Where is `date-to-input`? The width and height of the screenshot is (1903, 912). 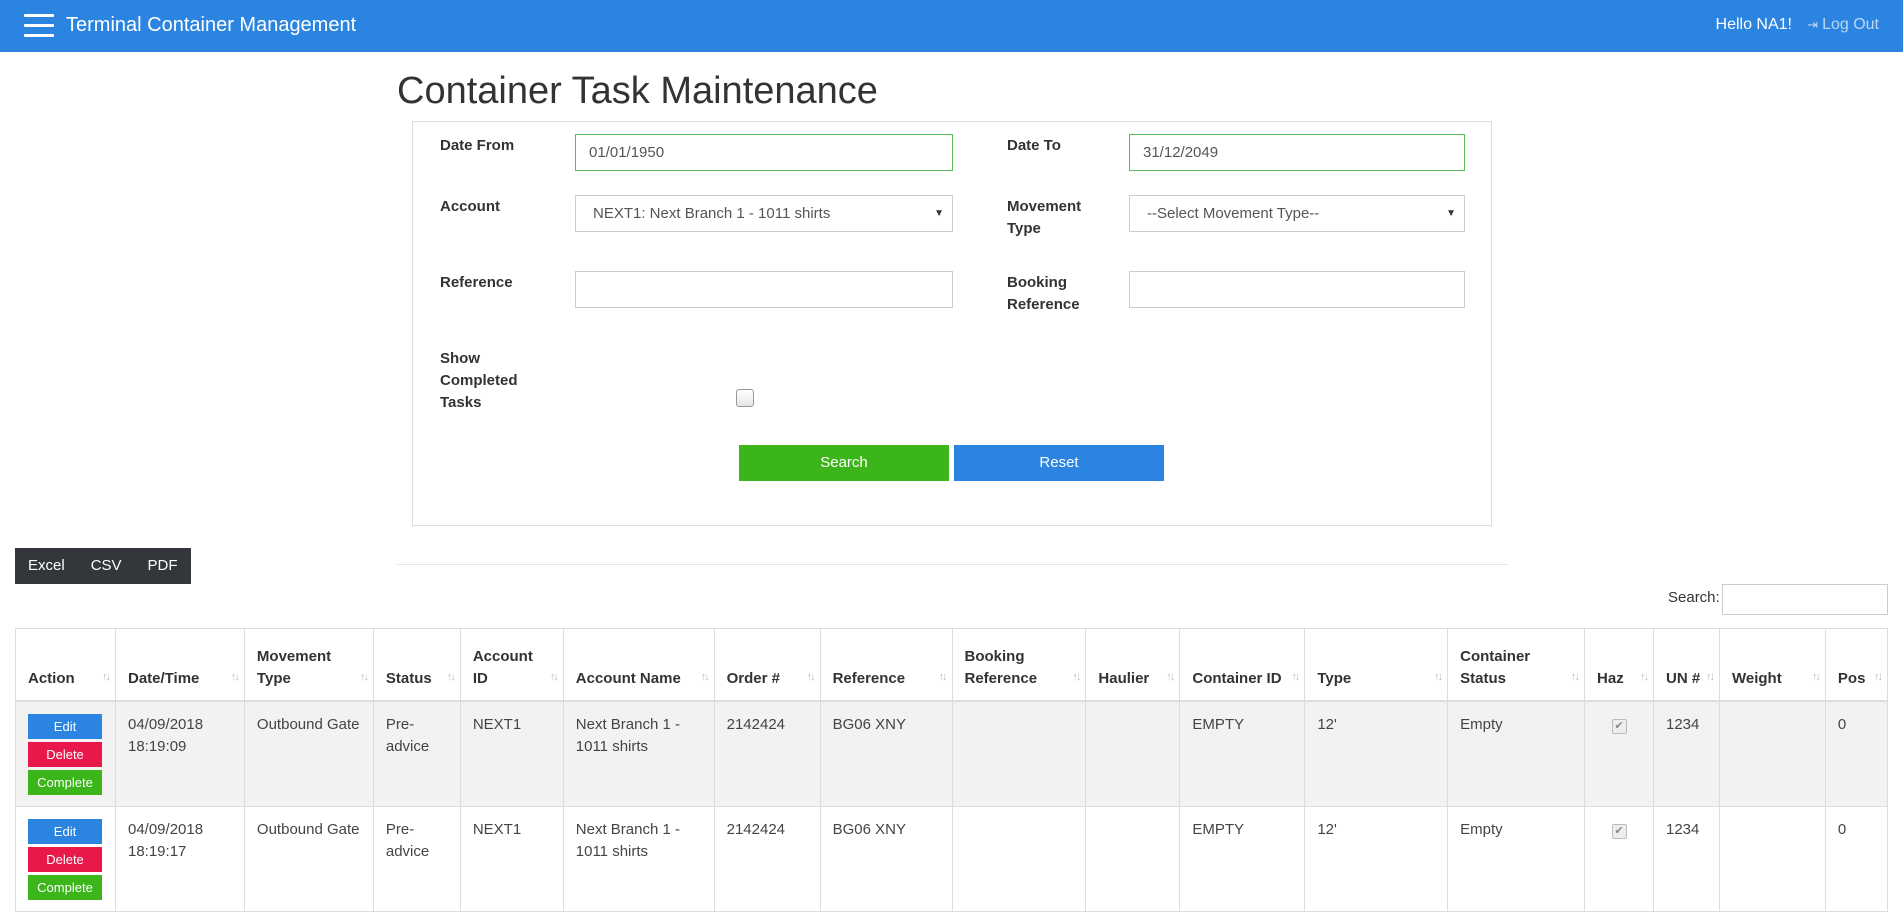
date-to-input is located at coordinates (1297, 152).